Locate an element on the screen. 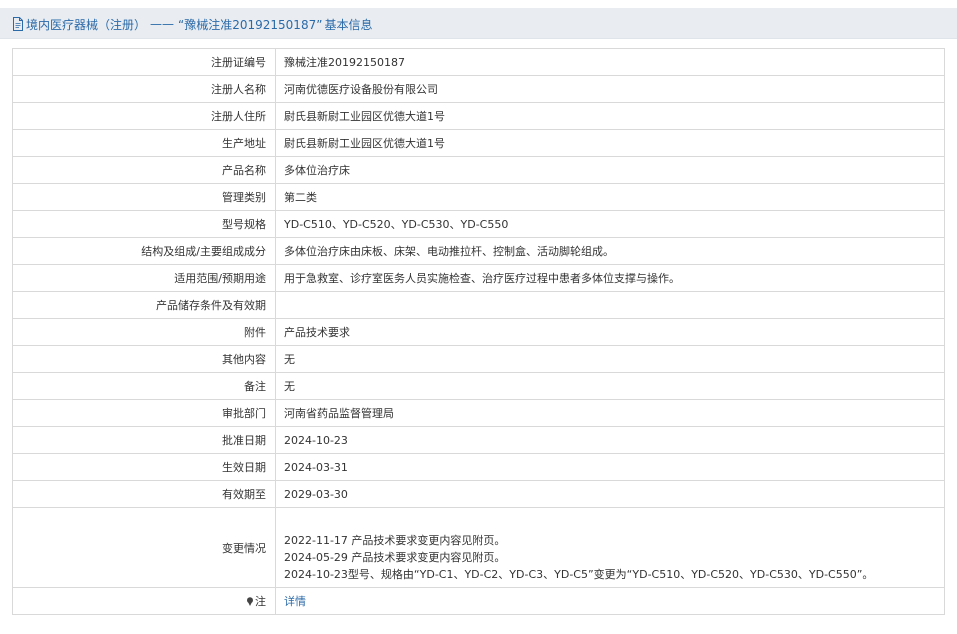 The image size is (957, 634). table-row: 审批部门 河南省药品监督管理局 is located at coordinates (478, 413).